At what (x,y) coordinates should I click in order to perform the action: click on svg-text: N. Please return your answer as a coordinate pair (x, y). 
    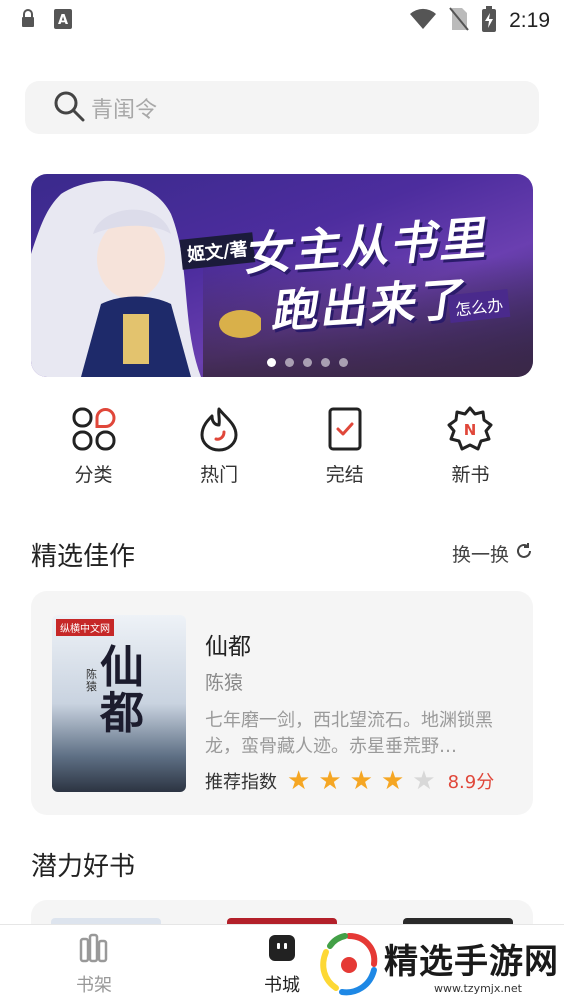
    Looking at the image, I should click on (470, 430).